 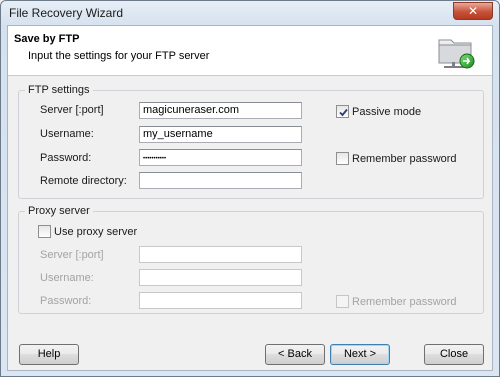 What do you see at coordinates (67, 134) in the screenshot?
I see `username-label: Username:` at bounding box center [67, 134].